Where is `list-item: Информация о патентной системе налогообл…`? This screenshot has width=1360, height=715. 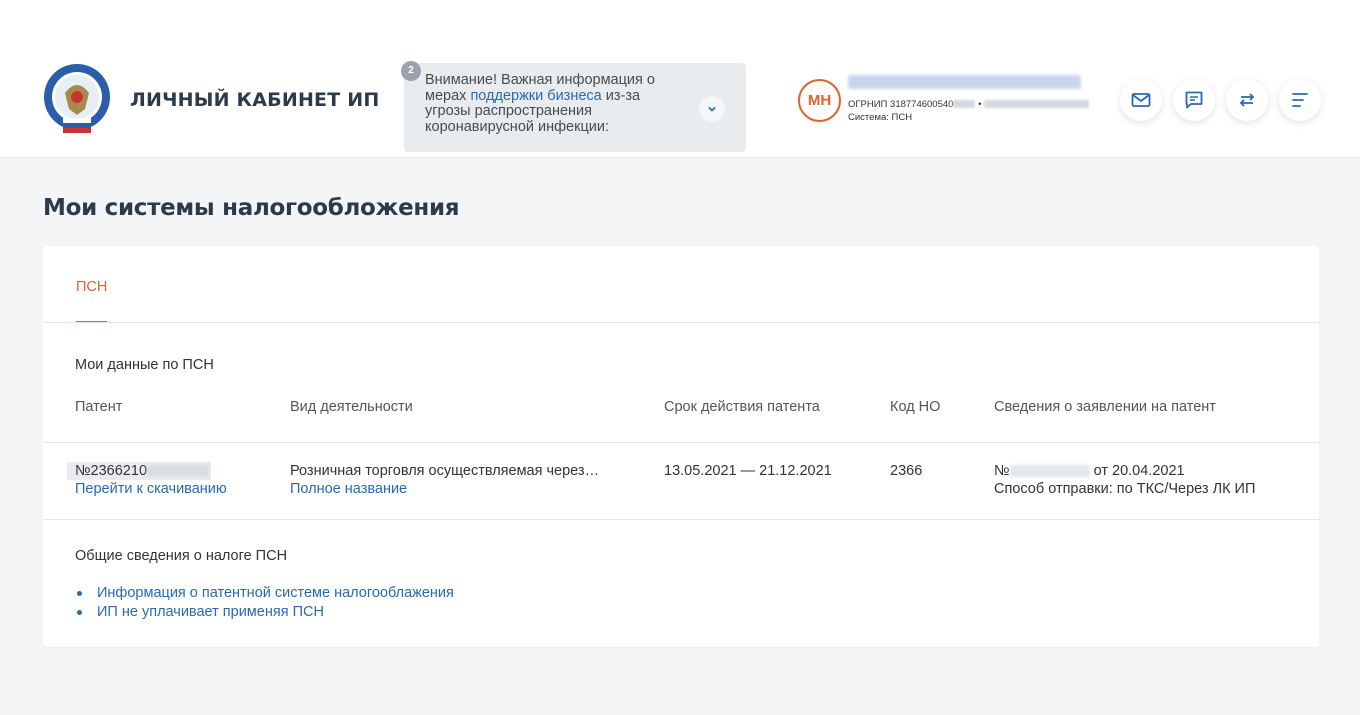 list-item: Информация о патентной системе налогообл… is located at coordinates (264, 593).